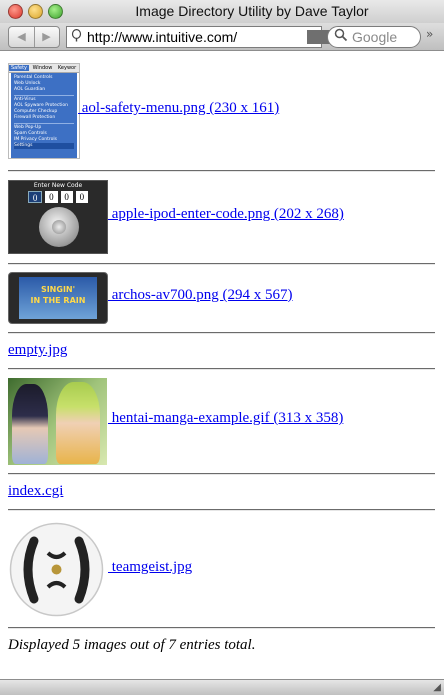 The height and width of the screenshot is (695, 444). Describe the element at coordinates (58, 185) in the screenshot. I see `ipod-screen-title: Enter New Code` at that location.